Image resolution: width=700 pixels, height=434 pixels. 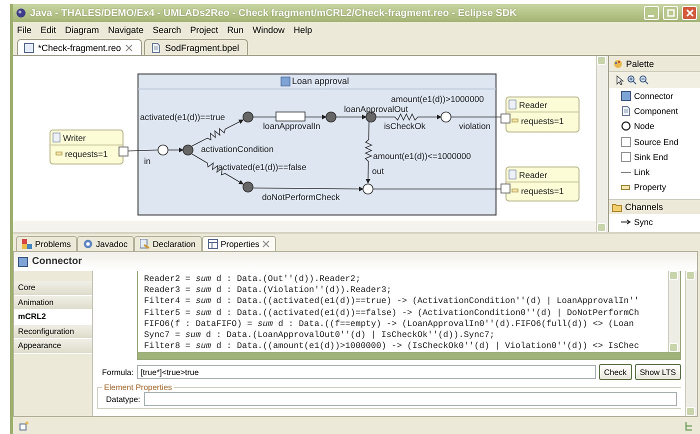 What do you see at coordinates (24, 425) in the screenshot?
I see `new-view-icon` at bounding box center [24, 425].